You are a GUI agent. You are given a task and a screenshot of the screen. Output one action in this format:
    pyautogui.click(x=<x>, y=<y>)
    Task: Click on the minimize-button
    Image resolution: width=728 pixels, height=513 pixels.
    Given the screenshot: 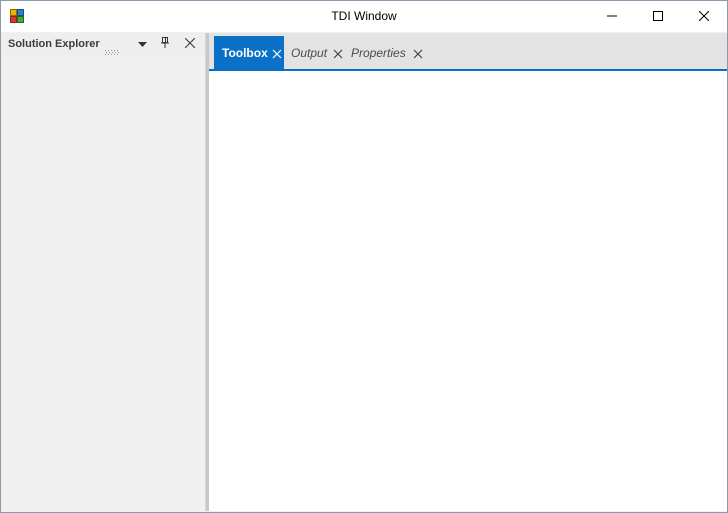 What is the action you would take?
    pyautogui.click(x=612, y=16)
    